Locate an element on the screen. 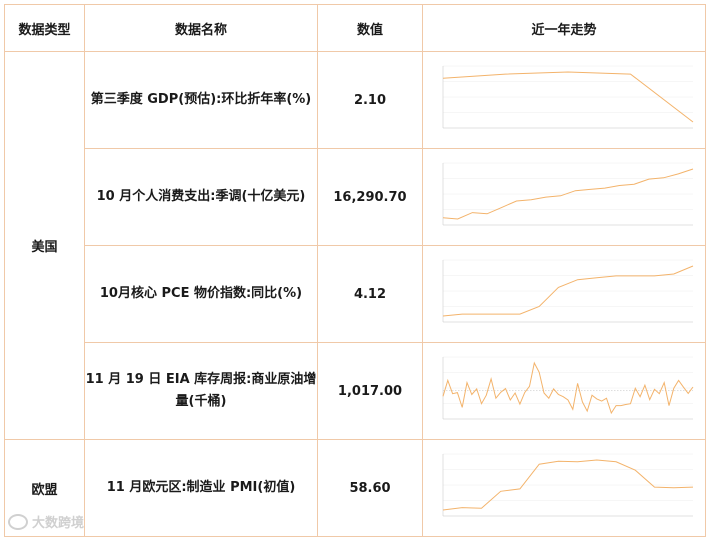  header-row: 数据类型 数据名称 数值 近一年走势 is located at coordinates (355, 28).